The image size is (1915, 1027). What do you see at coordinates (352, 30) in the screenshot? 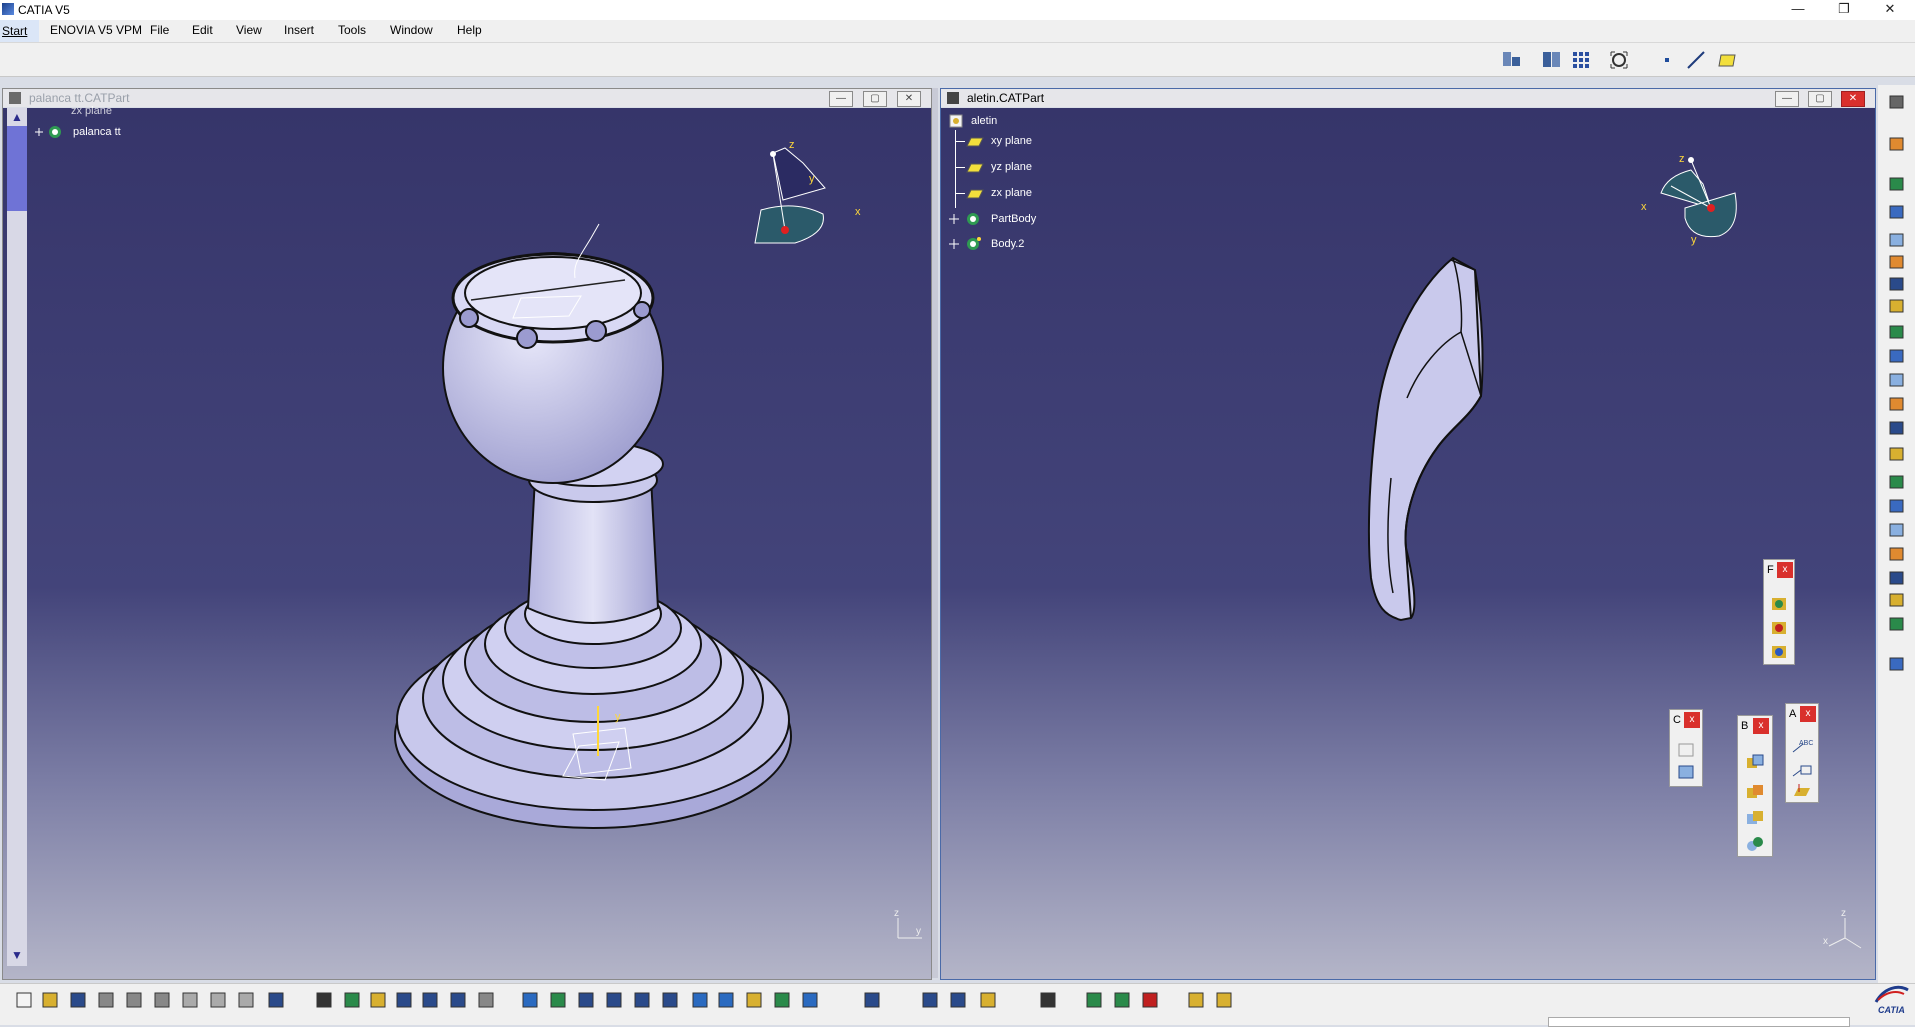
I see `menu-tools: Tools` at bounding box center [352, 30].